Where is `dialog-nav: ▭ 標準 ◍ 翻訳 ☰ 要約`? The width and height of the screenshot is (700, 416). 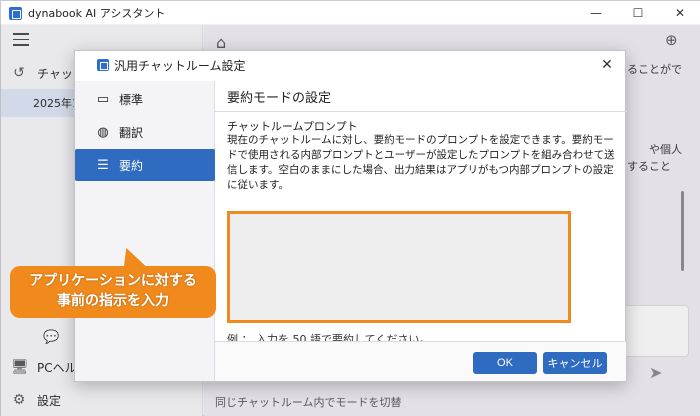
dialog-nav: ▭ 標準 ◍ 翻訳 ☰ 要約 is located at coordinates (145, 231).